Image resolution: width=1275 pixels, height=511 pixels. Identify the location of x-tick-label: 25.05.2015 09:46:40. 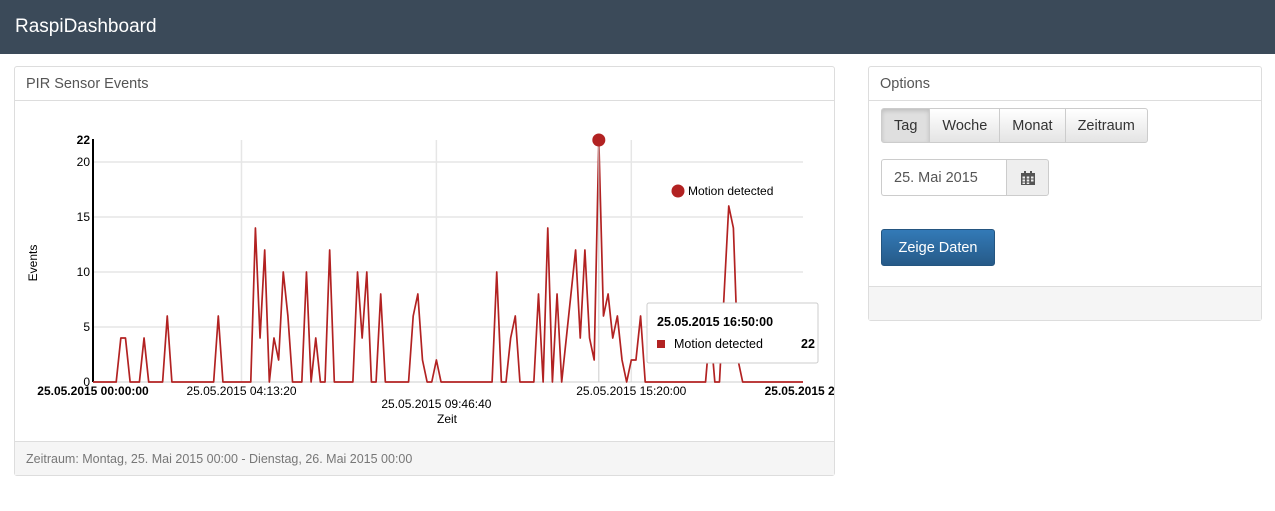
(436, 404).